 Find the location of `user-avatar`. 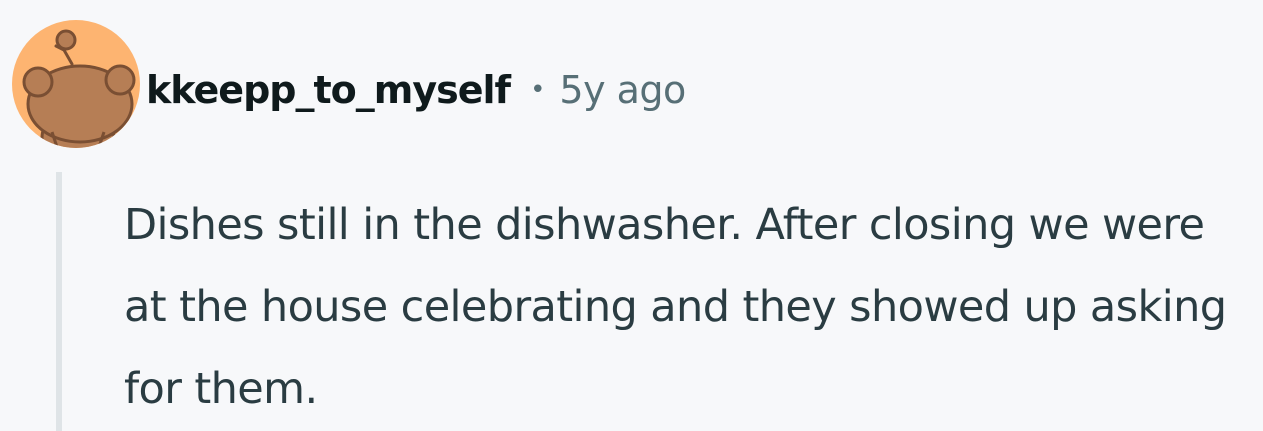

user-avatar is located at coordinates (76, 84).